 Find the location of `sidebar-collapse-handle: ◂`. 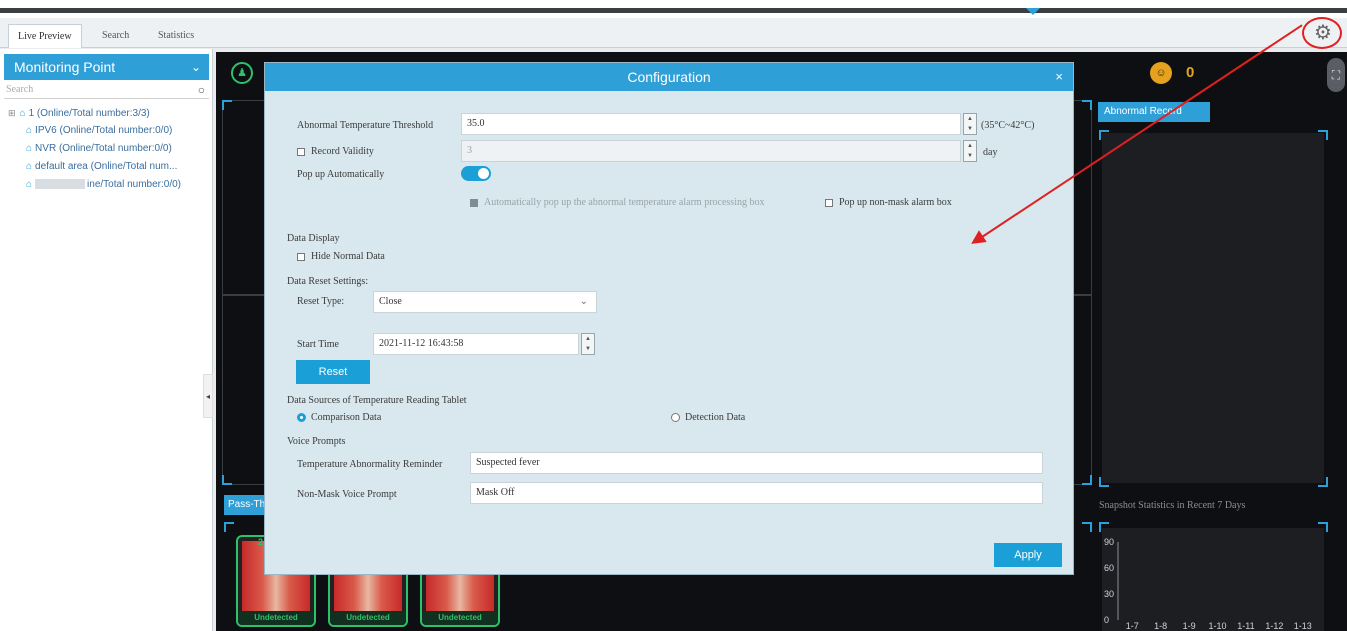

sidebar-collapse-handle: ◂ is located at coordinates (208, 396).